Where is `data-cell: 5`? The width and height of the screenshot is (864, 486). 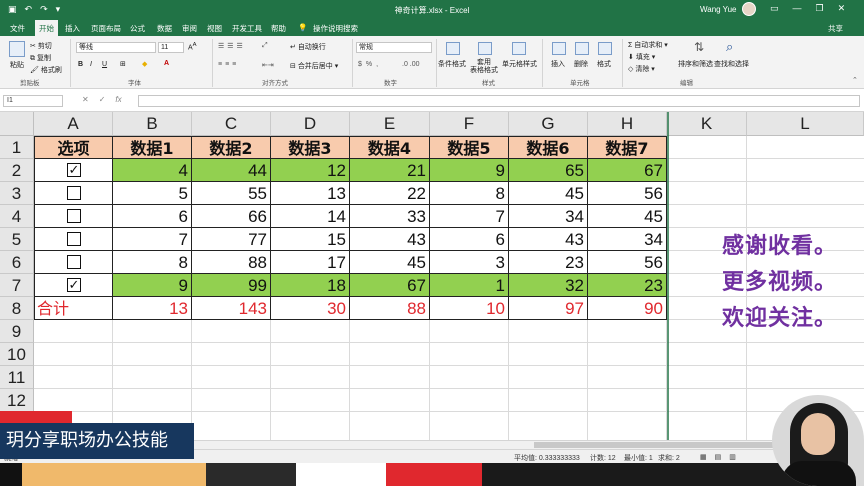 data-cell: 5 is located at coordinates (152, 193).